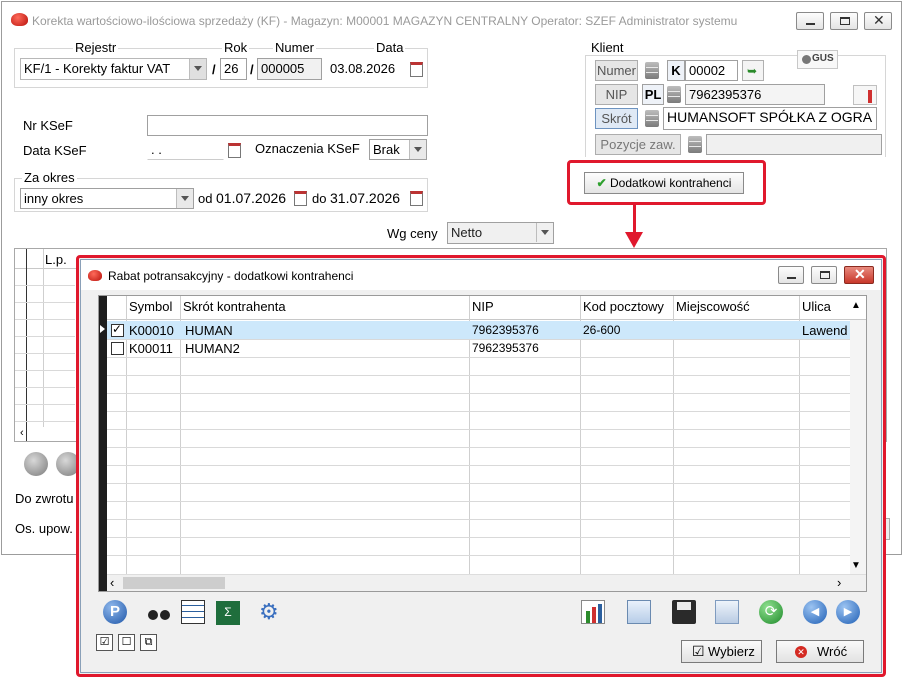 This screenshot has width=904, height=679. I want to click on col-header-miejscowosc: Miejscowość, so click(713, 306).